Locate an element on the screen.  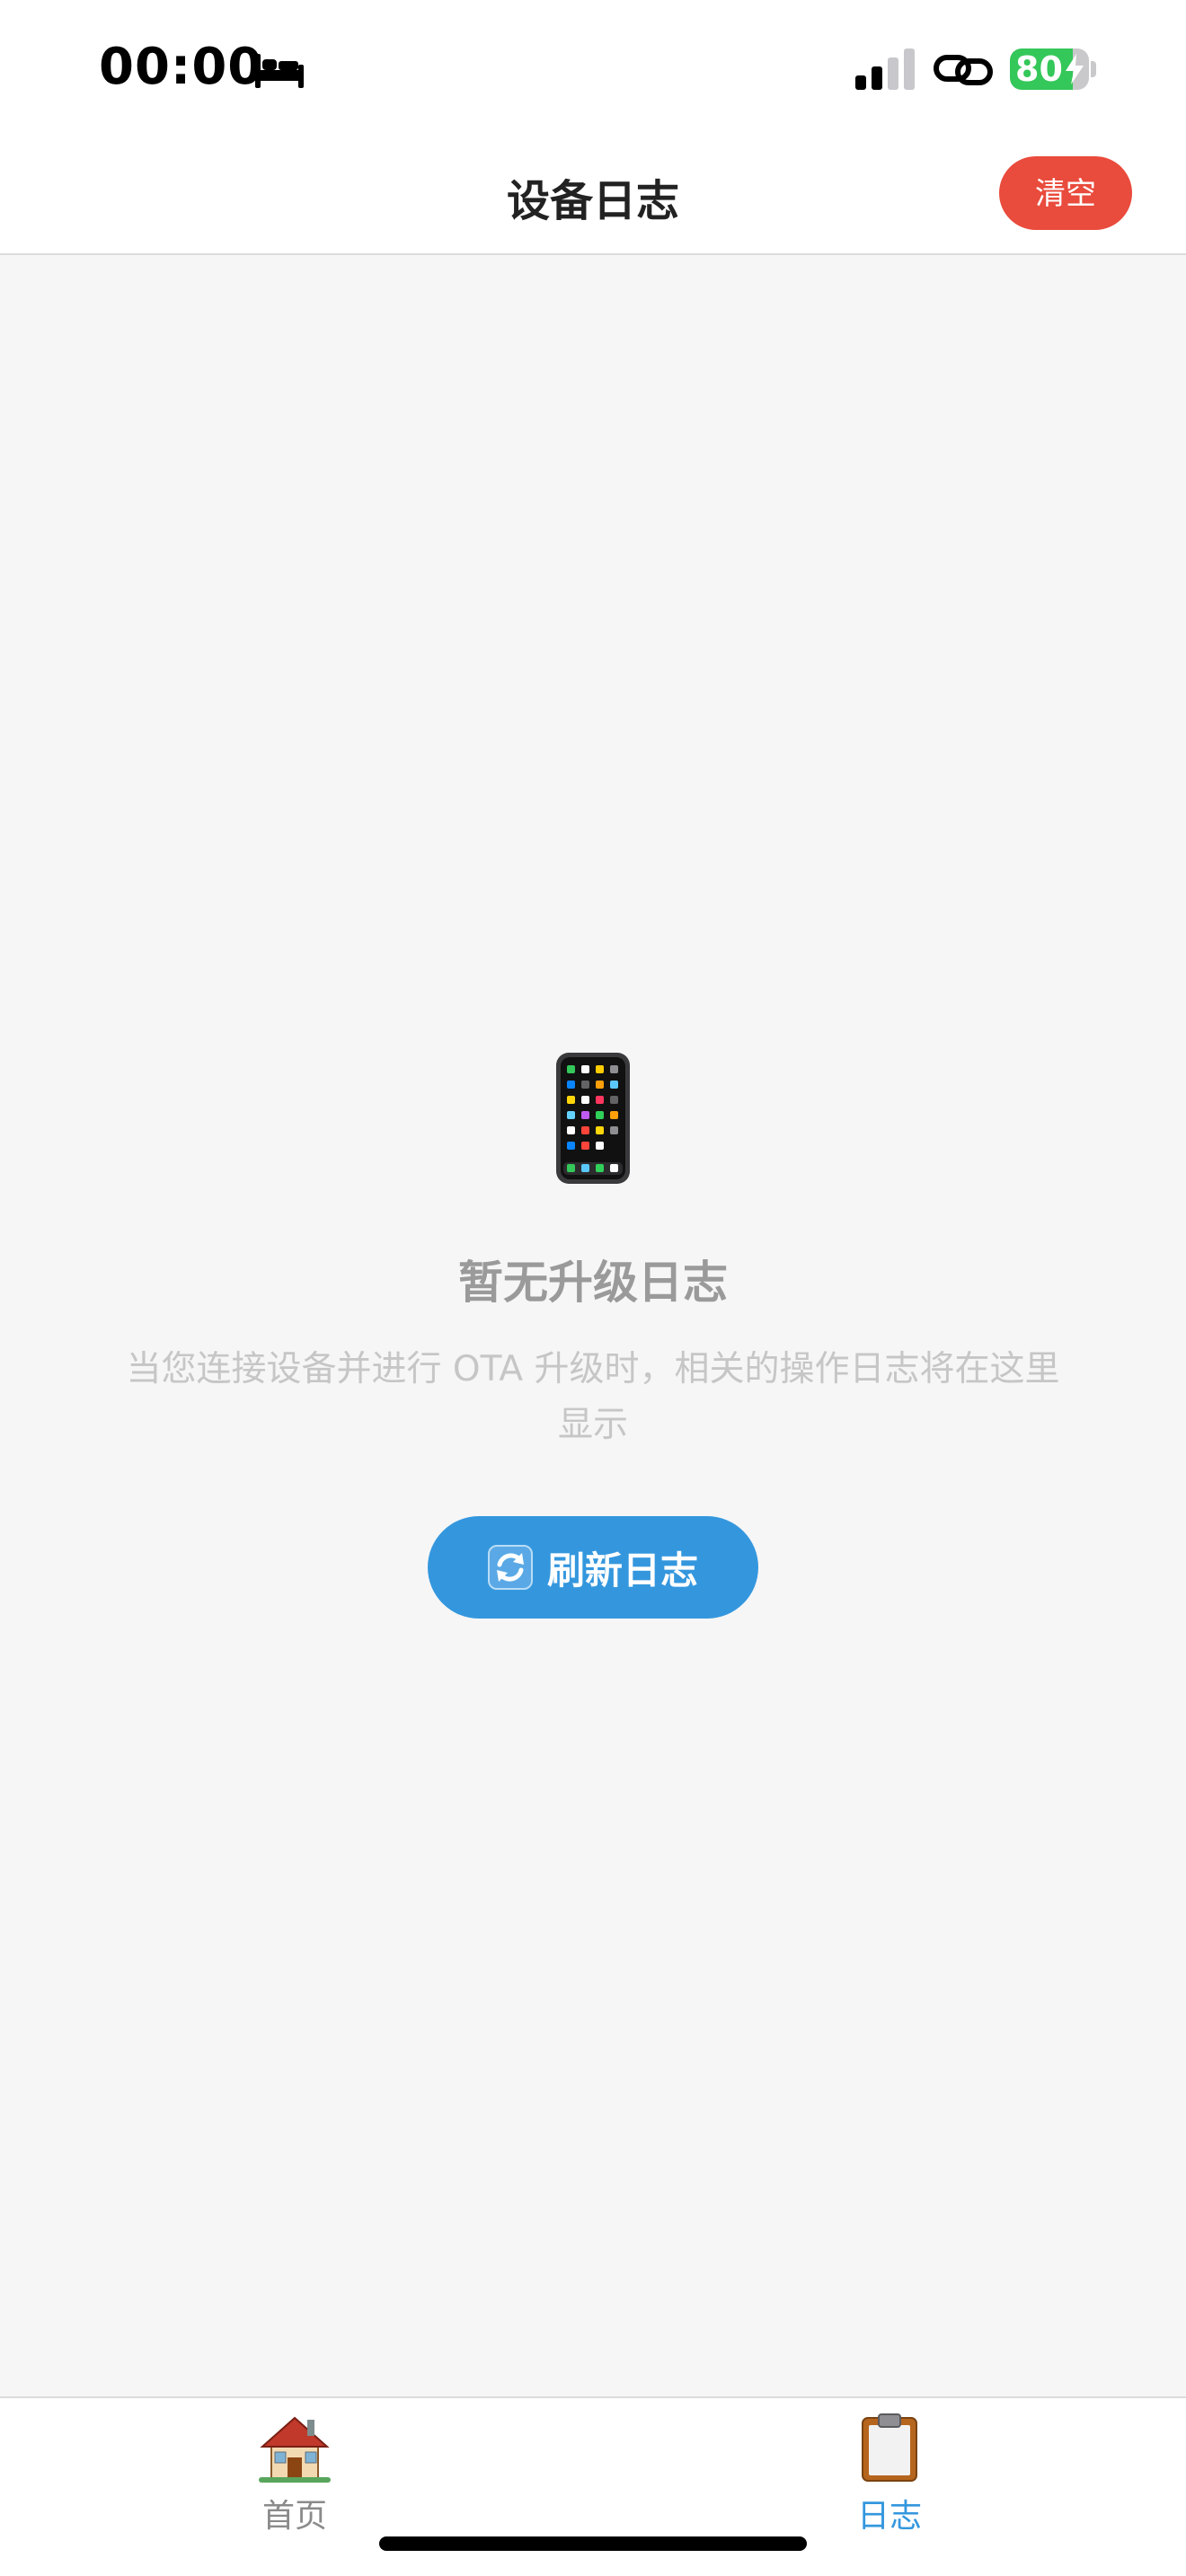
mobile-phone-icon is located at coordinates (593, 1118).